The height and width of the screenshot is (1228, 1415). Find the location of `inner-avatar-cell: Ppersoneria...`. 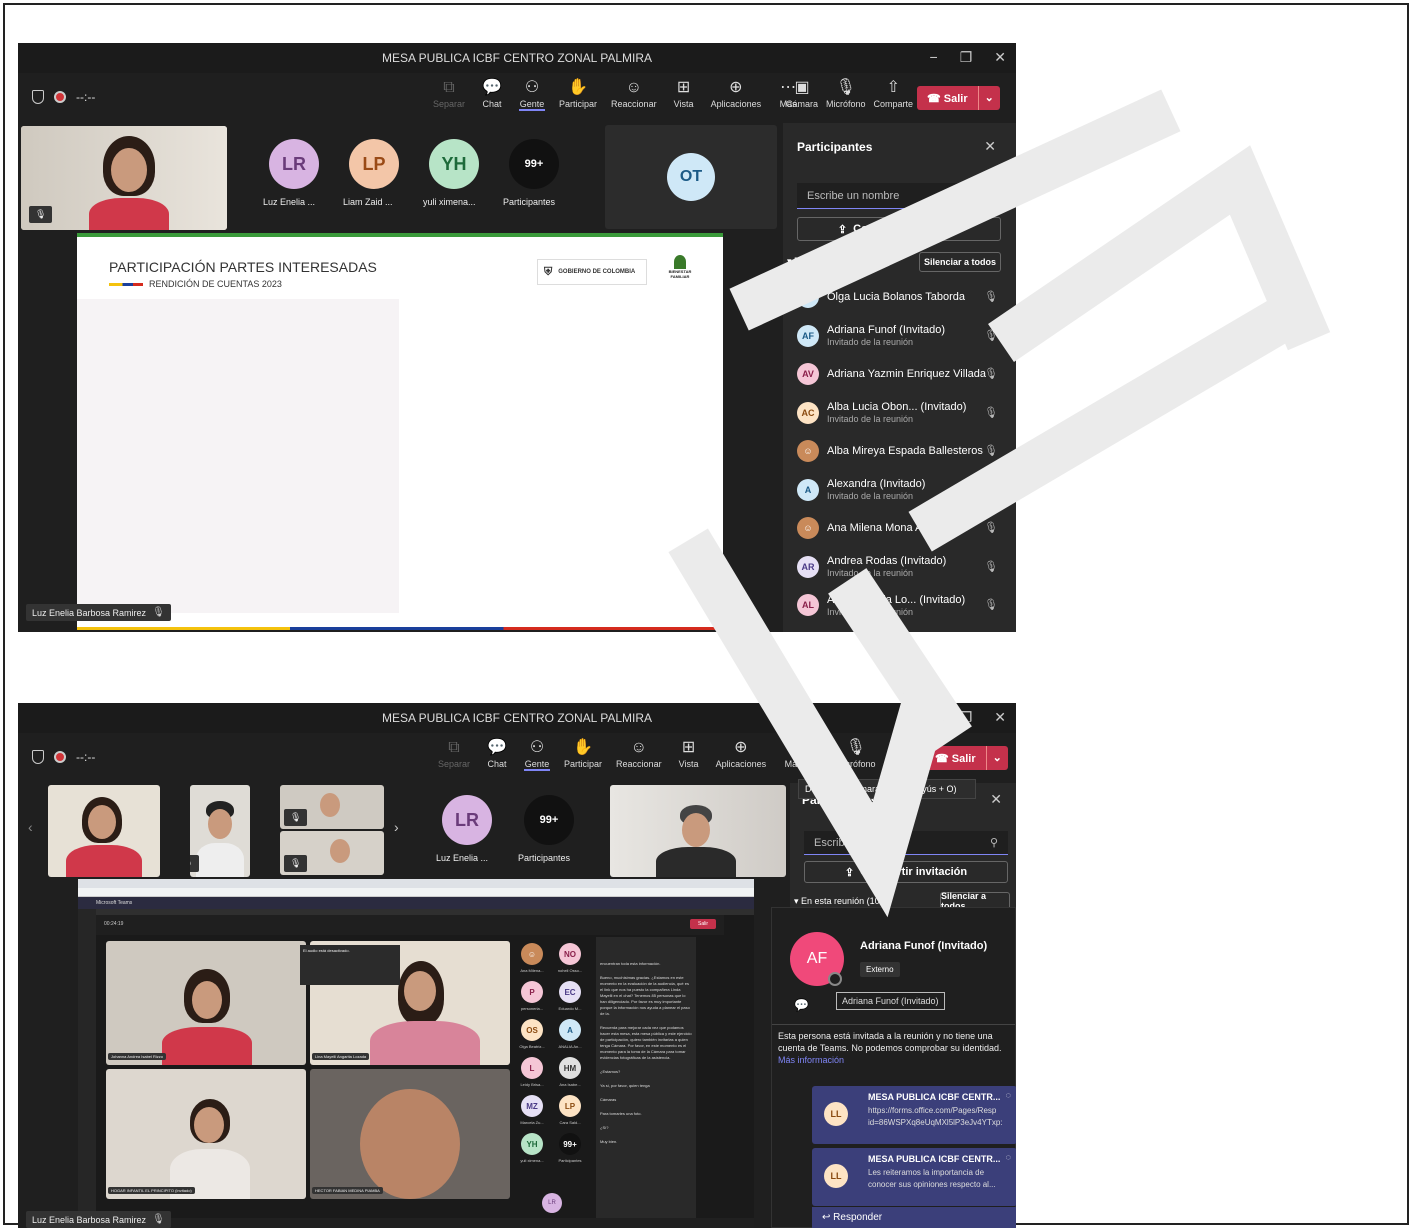

inner-avatar-cell: Ppersoneria... is located at coordinates (532, 997).